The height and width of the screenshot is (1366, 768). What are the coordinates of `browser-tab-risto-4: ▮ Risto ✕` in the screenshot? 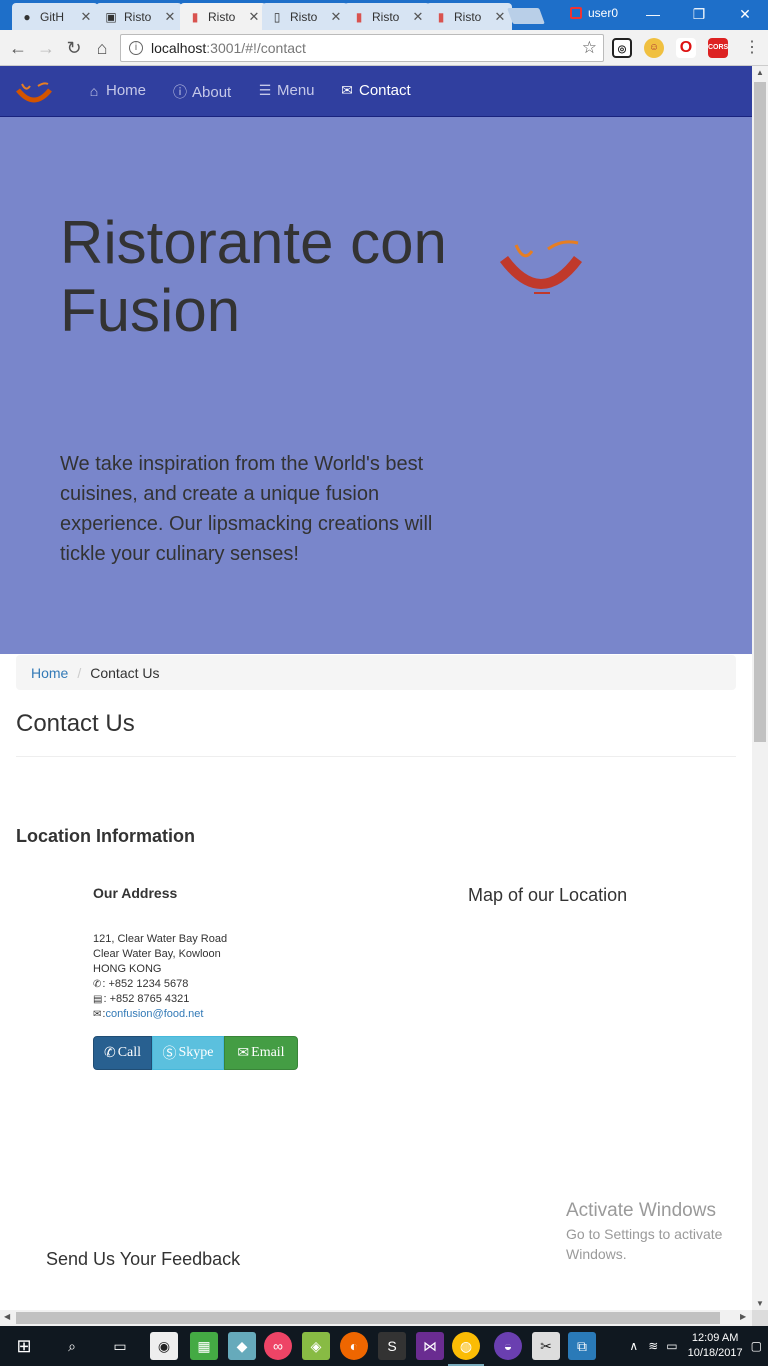 It's located at (387, 16).